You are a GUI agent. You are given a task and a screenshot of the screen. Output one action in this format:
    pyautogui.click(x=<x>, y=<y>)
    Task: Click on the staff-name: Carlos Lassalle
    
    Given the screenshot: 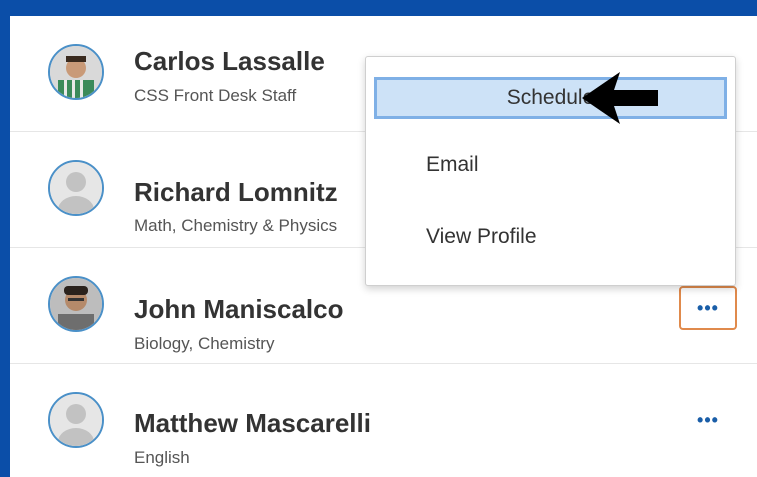 What is the action you would take?
    pyautogui.click(x=229, y=61)
    